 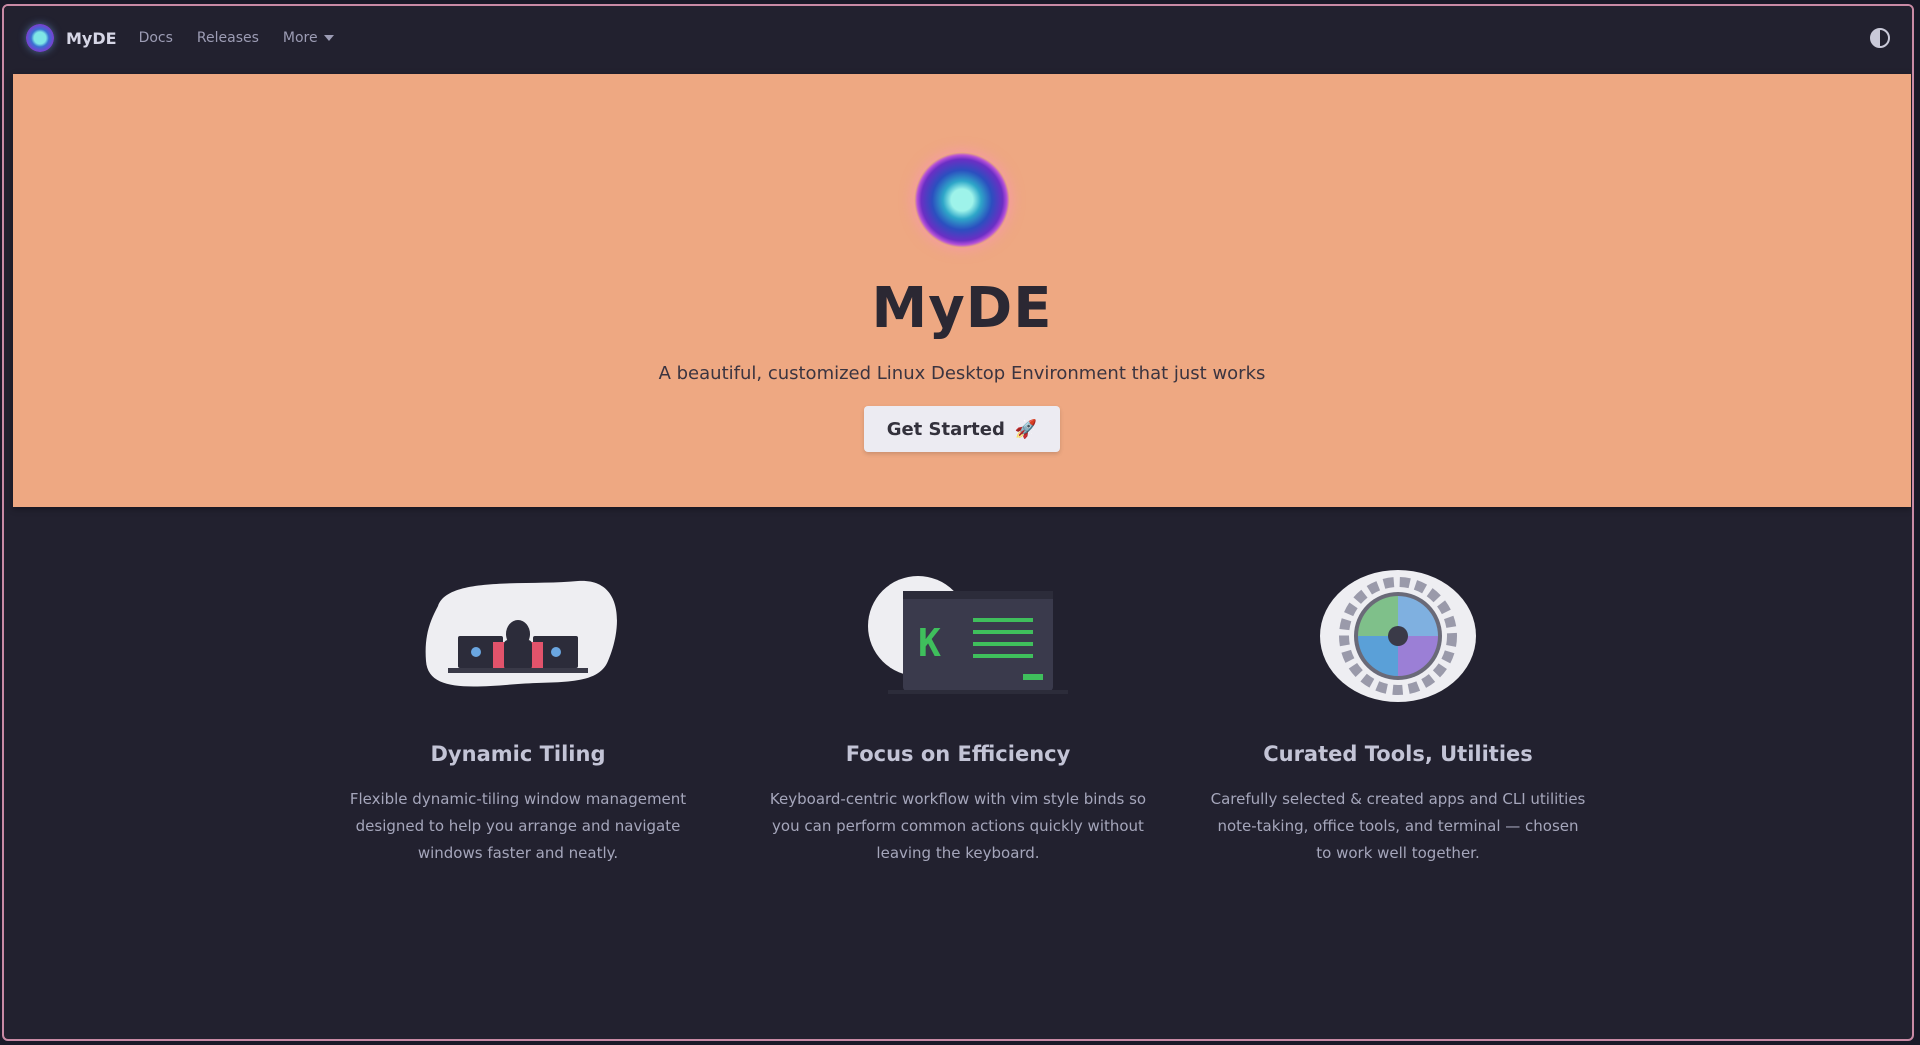 I want to click on get-started-label: Get Started, so click(x=945, y=429).